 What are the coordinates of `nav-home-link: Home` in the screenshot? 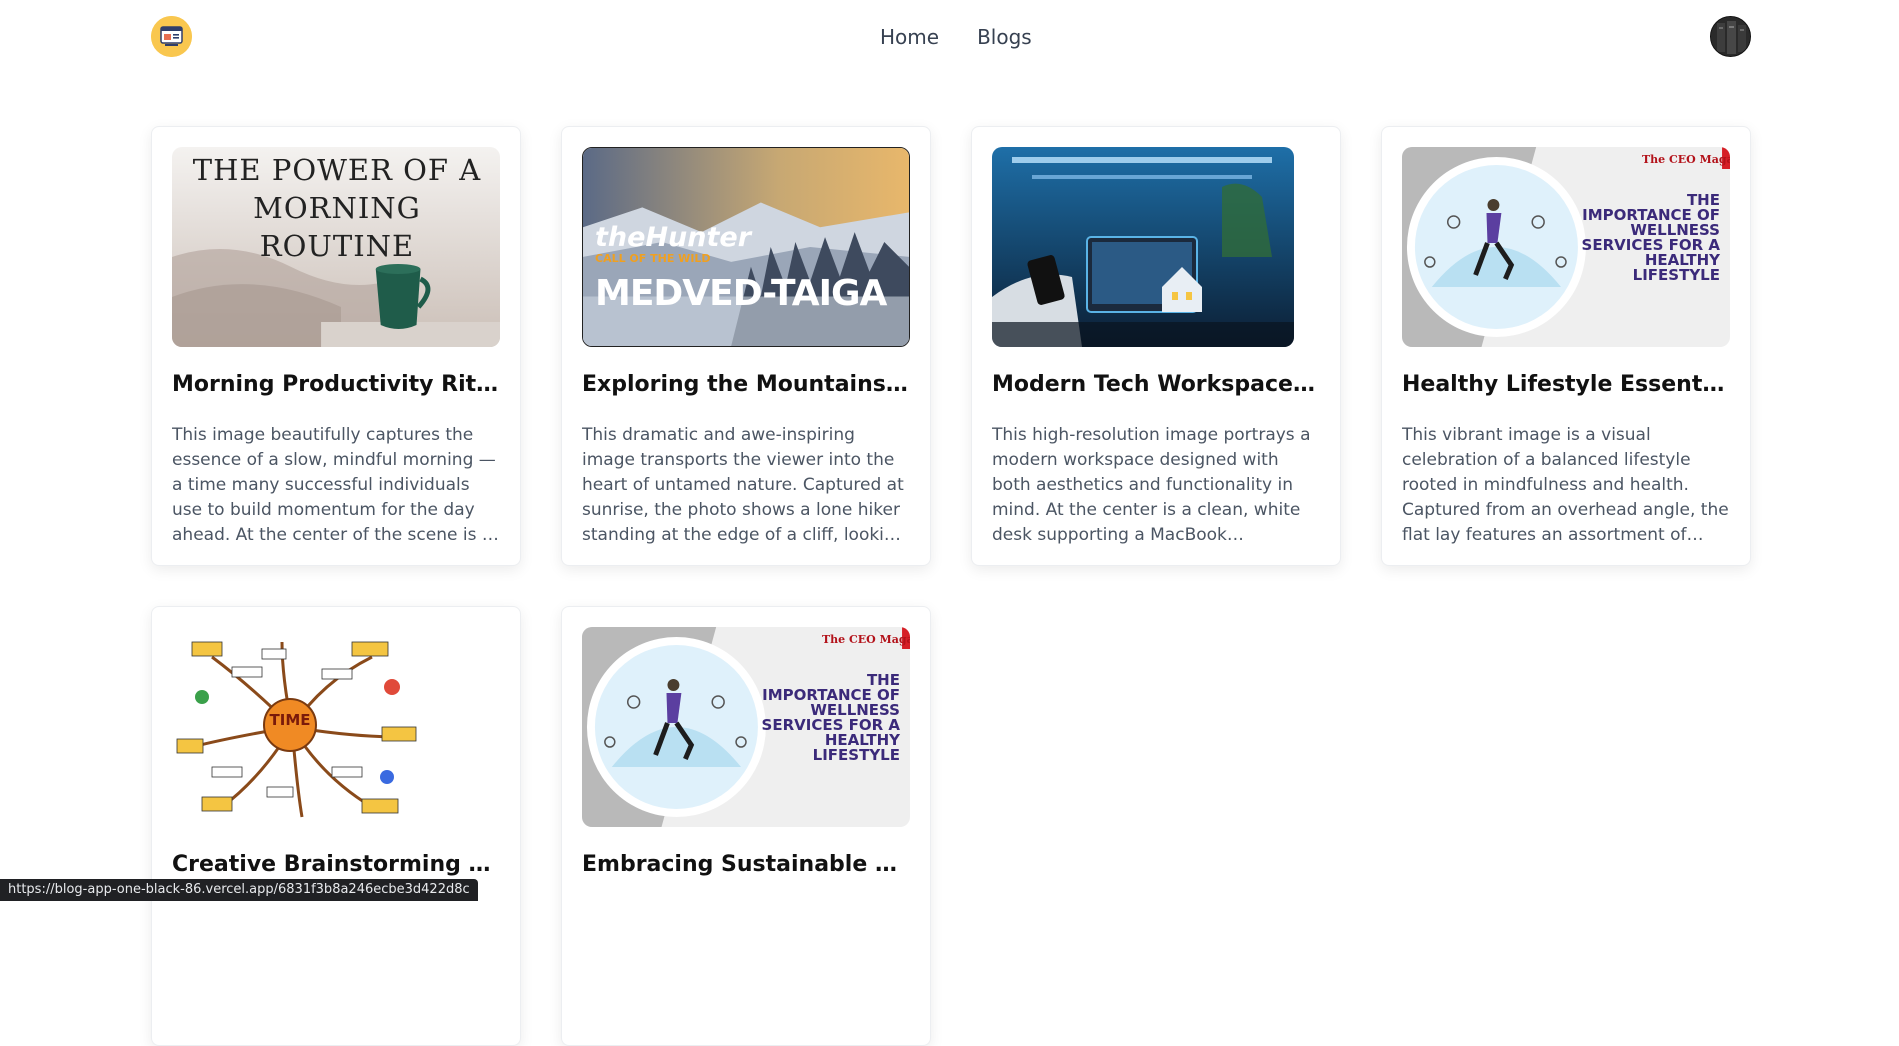 It's located at (909, 37).